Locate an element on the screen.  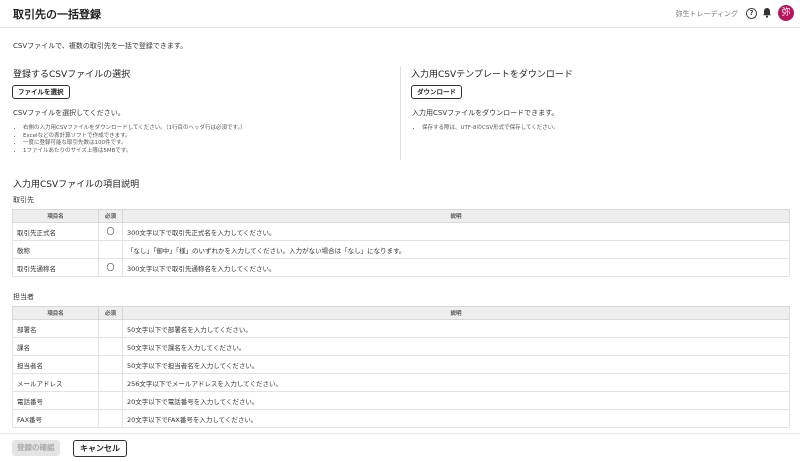
cell-description: 256文字以下でメールアドレスを入力してください。 is located at coordinates (456, 382).